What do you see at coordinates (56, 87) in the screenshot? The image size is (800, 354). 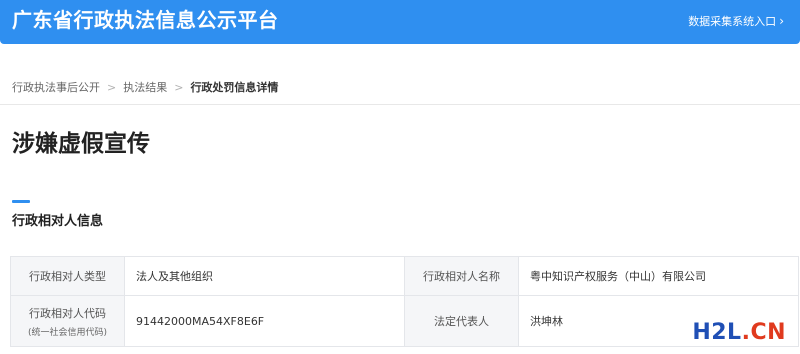 I see `breadcrumb-item-post-enforcement: 行政执法事后公开` at bounding box center [56, 87].